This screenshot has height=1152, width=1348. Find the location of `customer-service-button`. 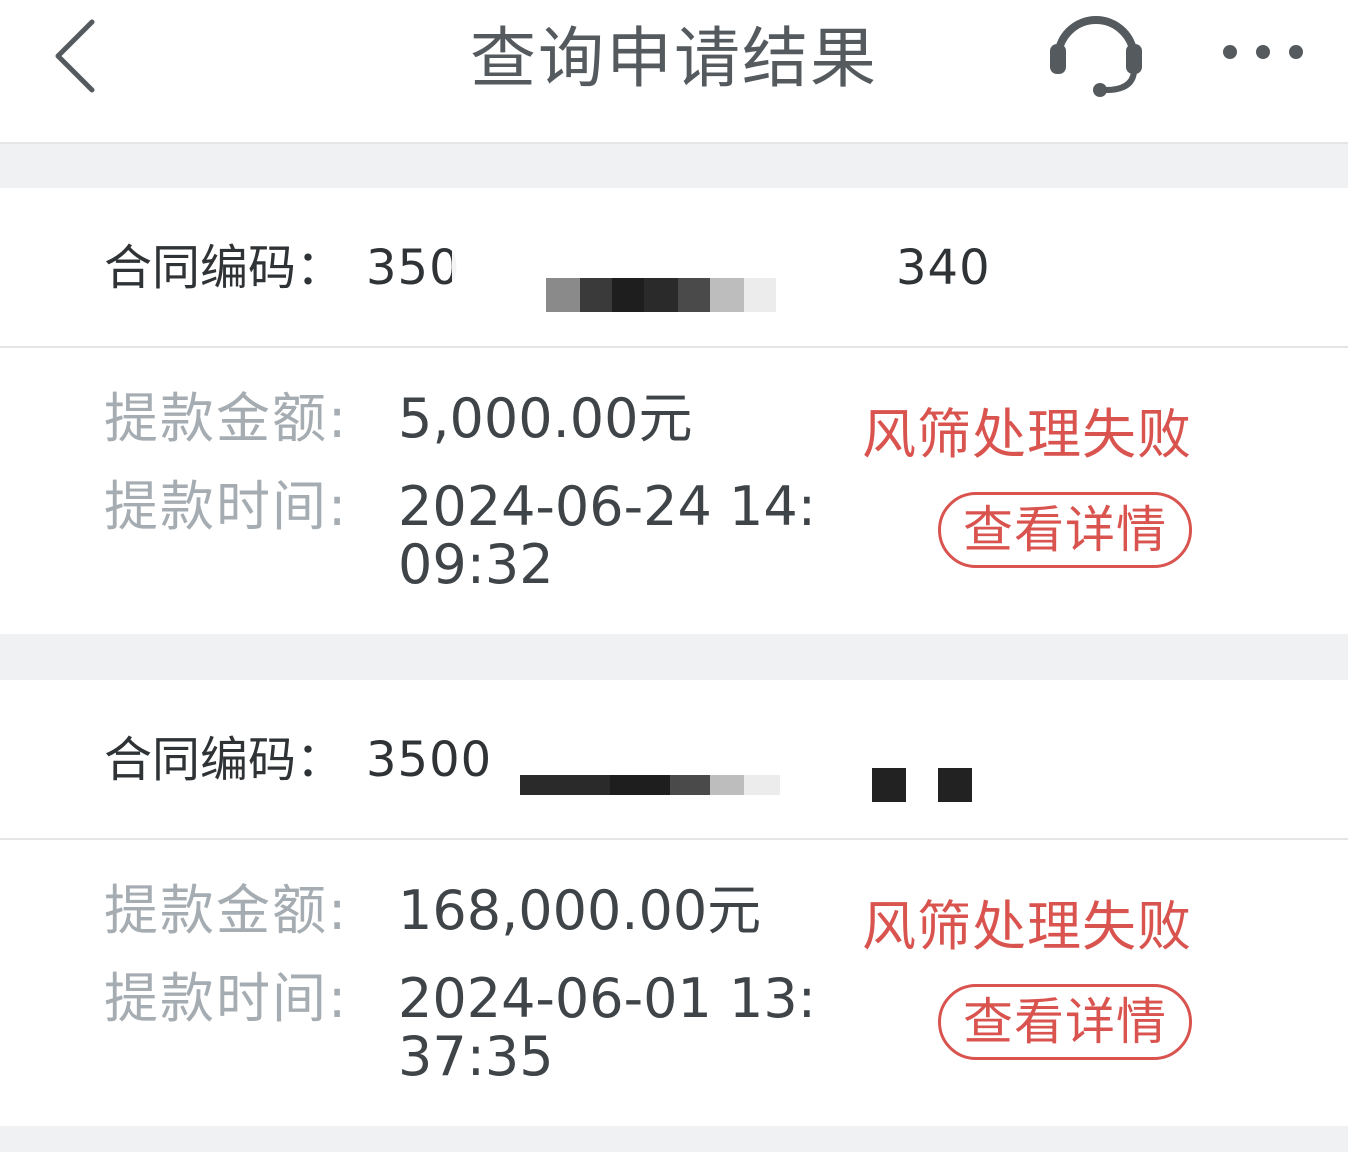

customer-service-button is located at coordinates (1096, 54).